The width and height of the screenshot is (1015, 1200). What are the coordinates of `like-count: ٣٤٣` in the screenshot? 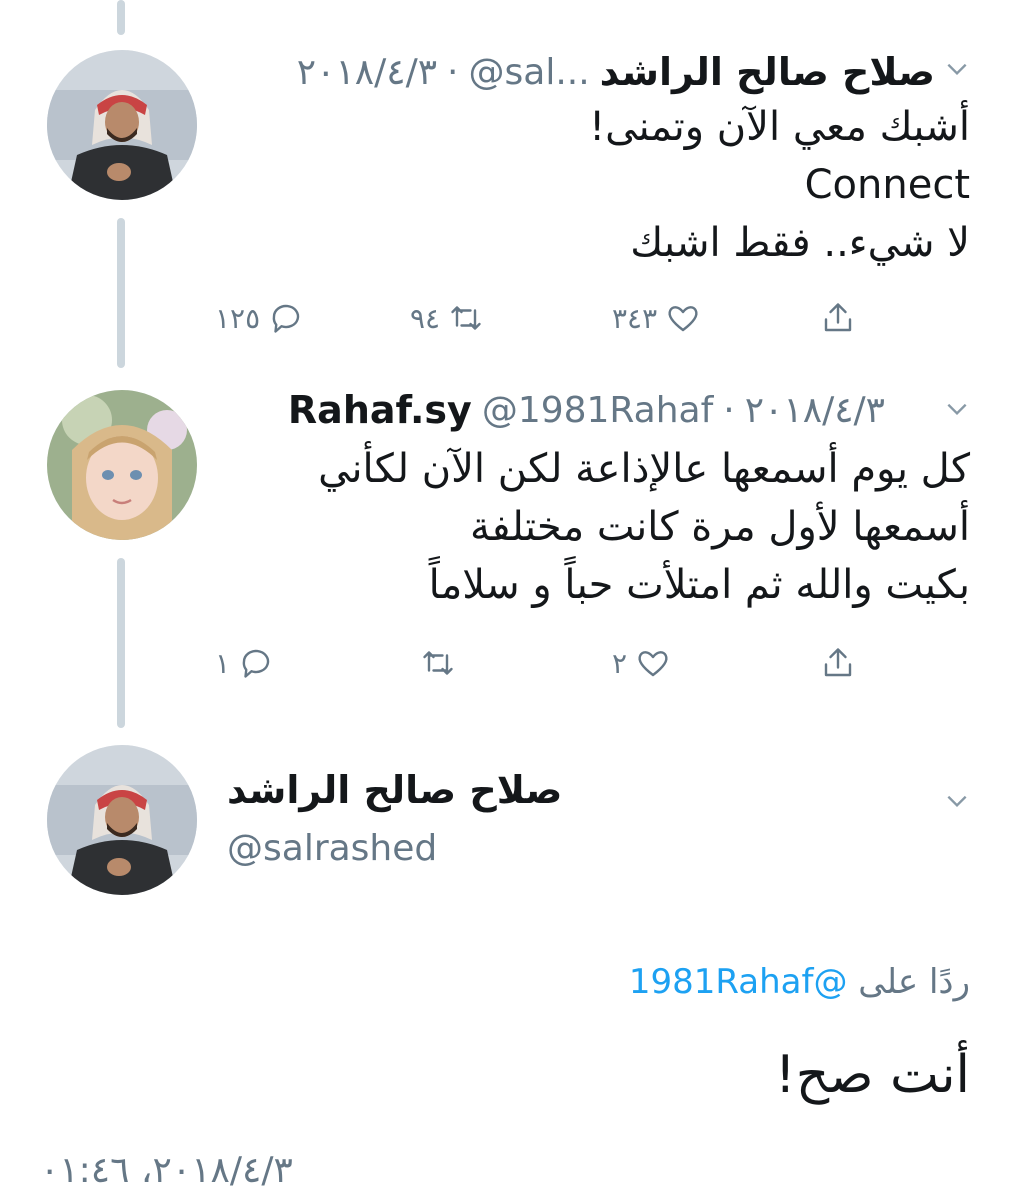 It's located at (635, 318).